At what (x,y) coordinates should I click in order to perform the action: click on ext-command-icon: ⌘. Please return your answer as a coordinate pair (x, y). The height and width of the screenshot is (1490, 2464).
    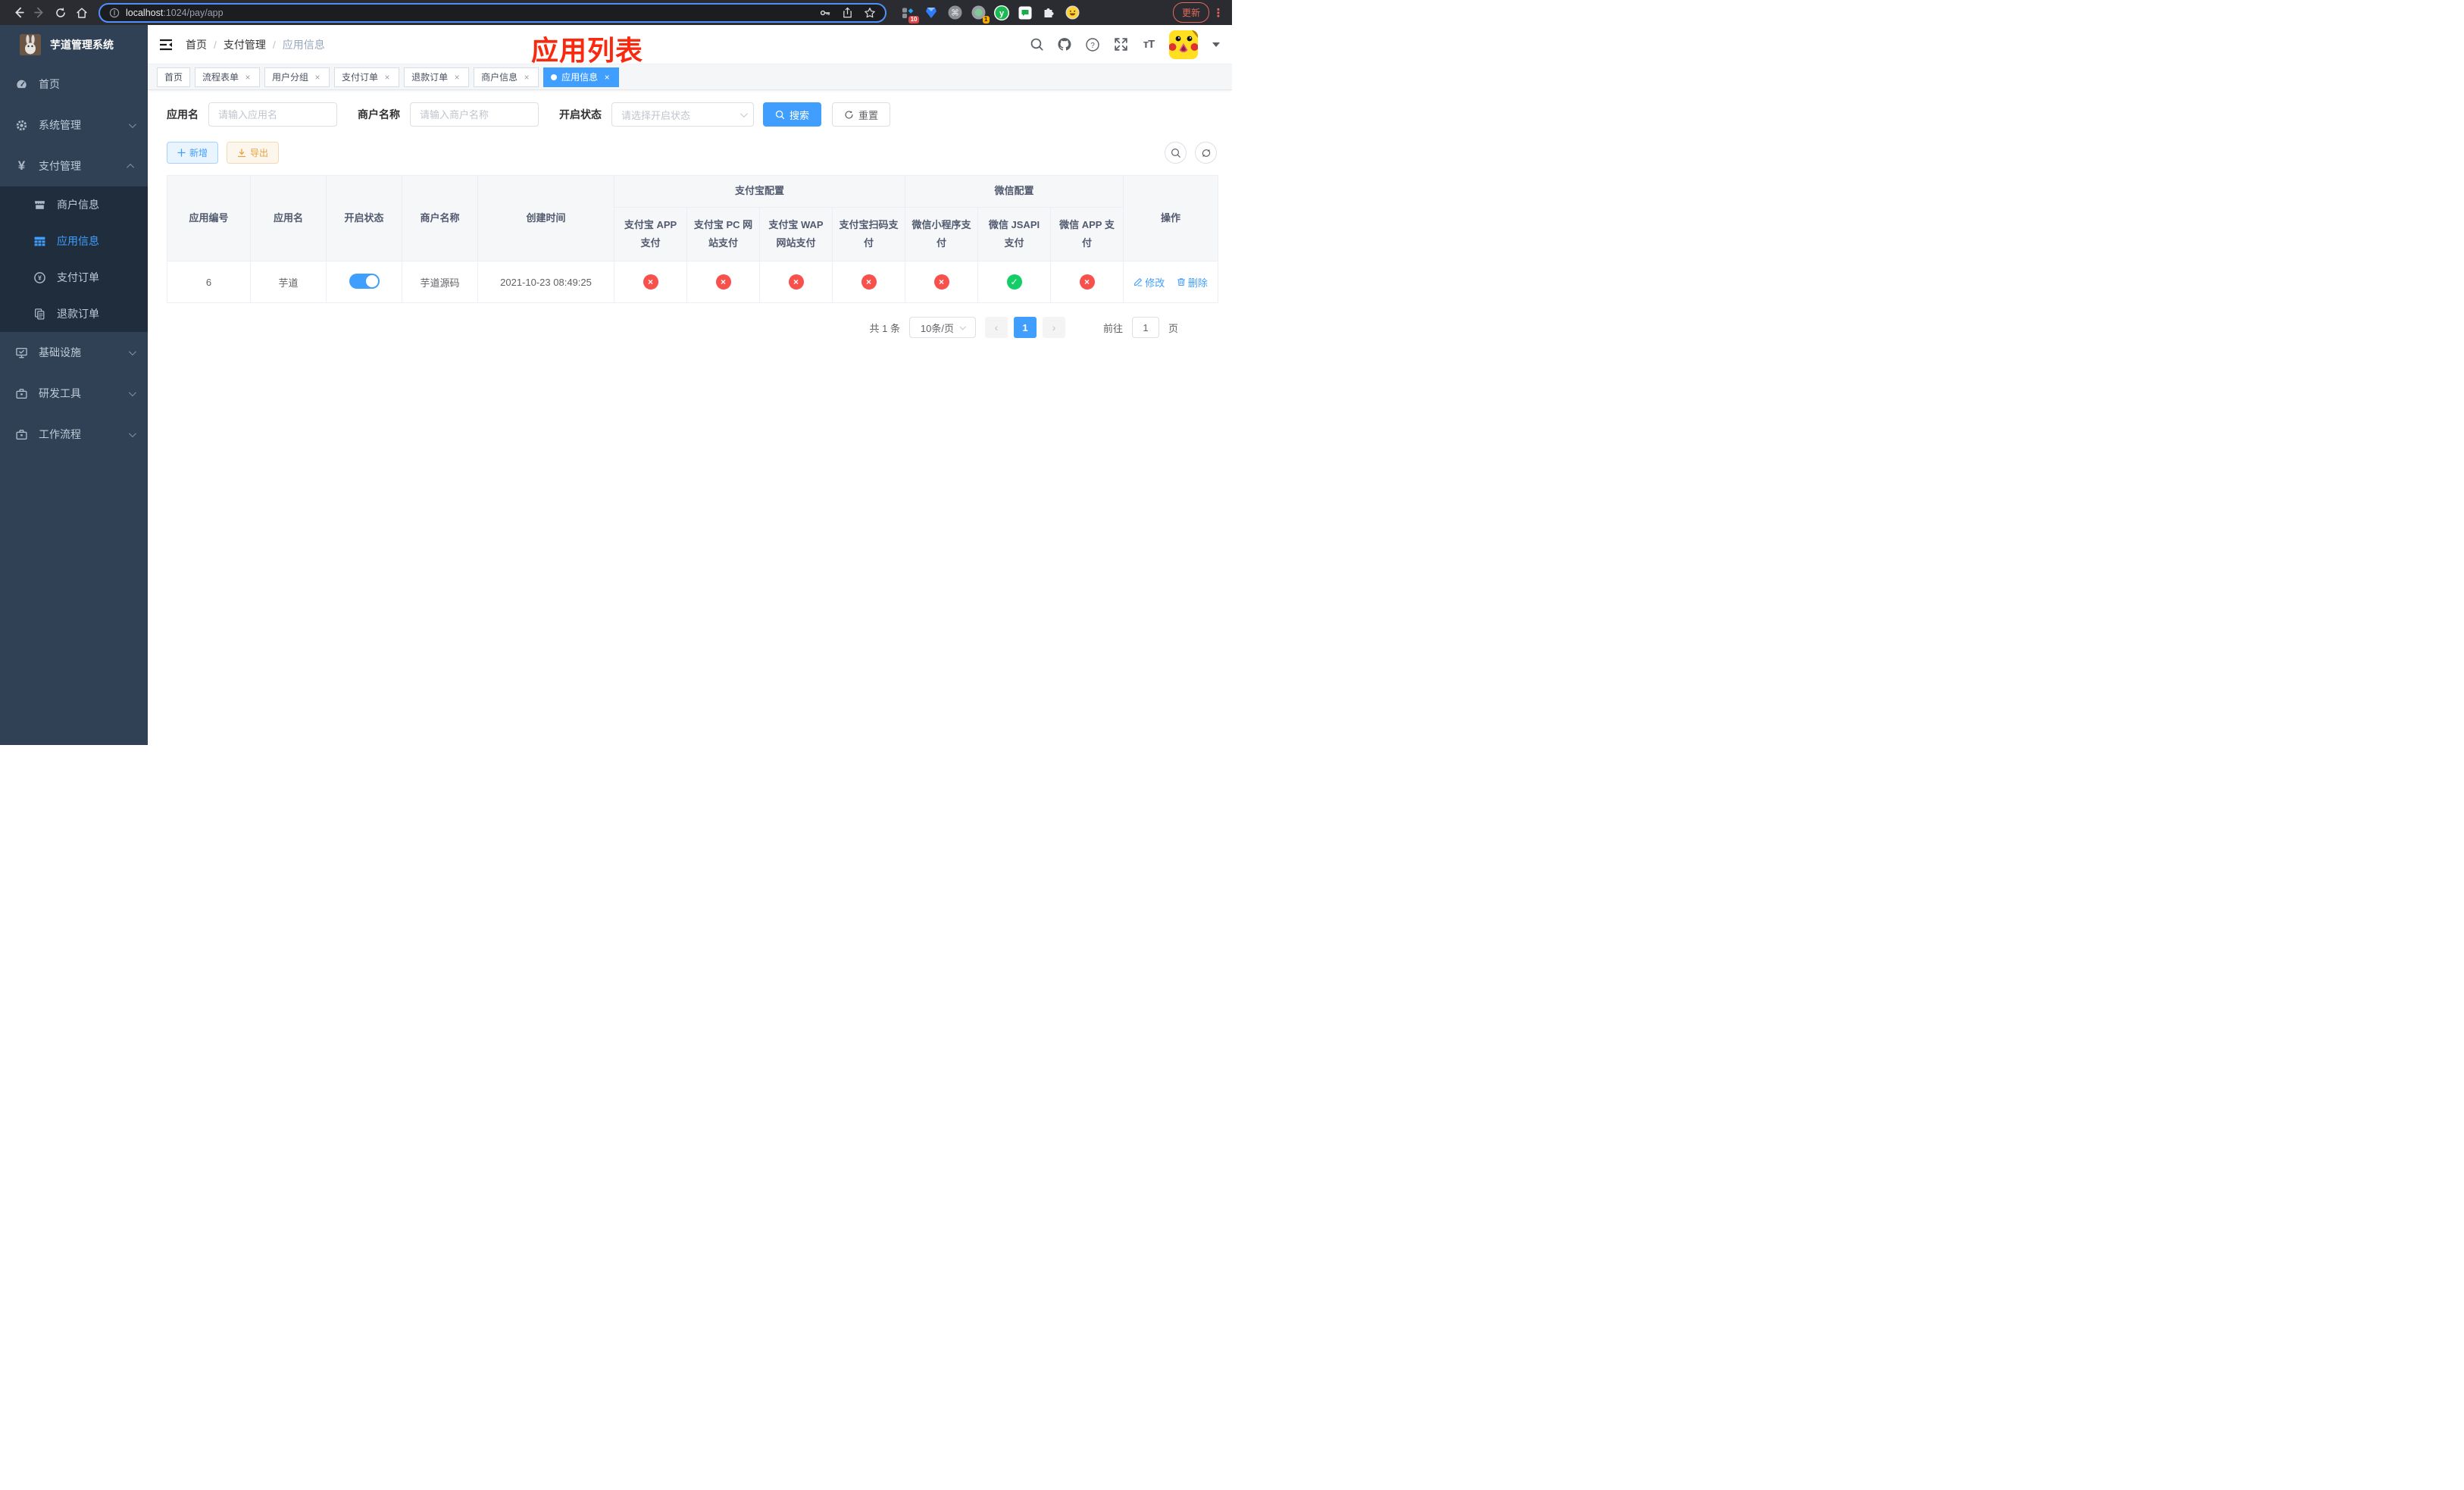
    Looking at the image, I should click on (954, 13).